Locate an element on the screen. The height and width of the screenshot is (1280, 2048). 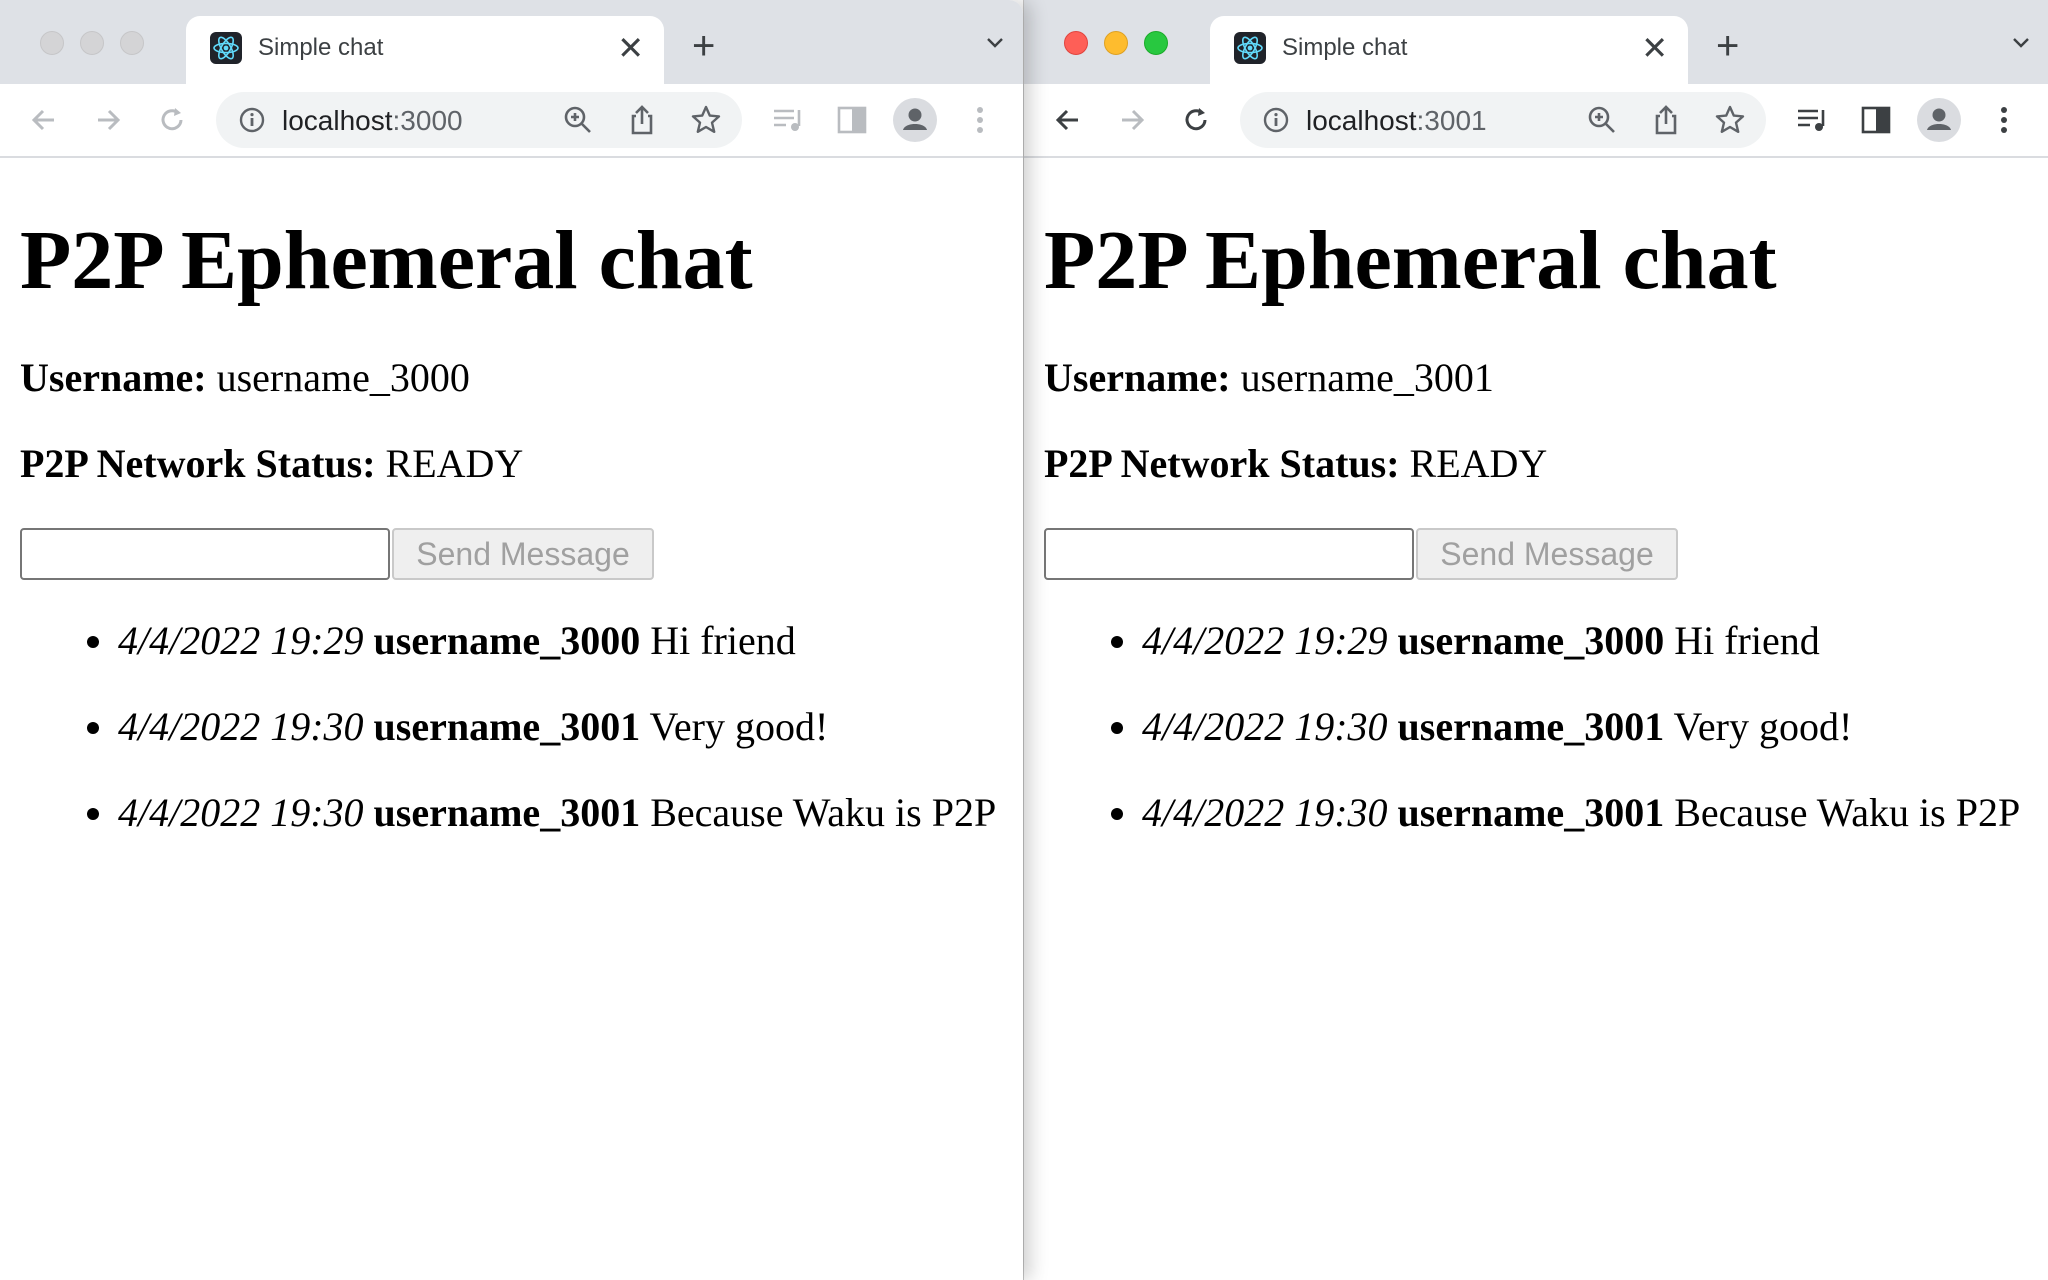
browser-toolbar: localhost:3000 is located at coordinates (511, 121).